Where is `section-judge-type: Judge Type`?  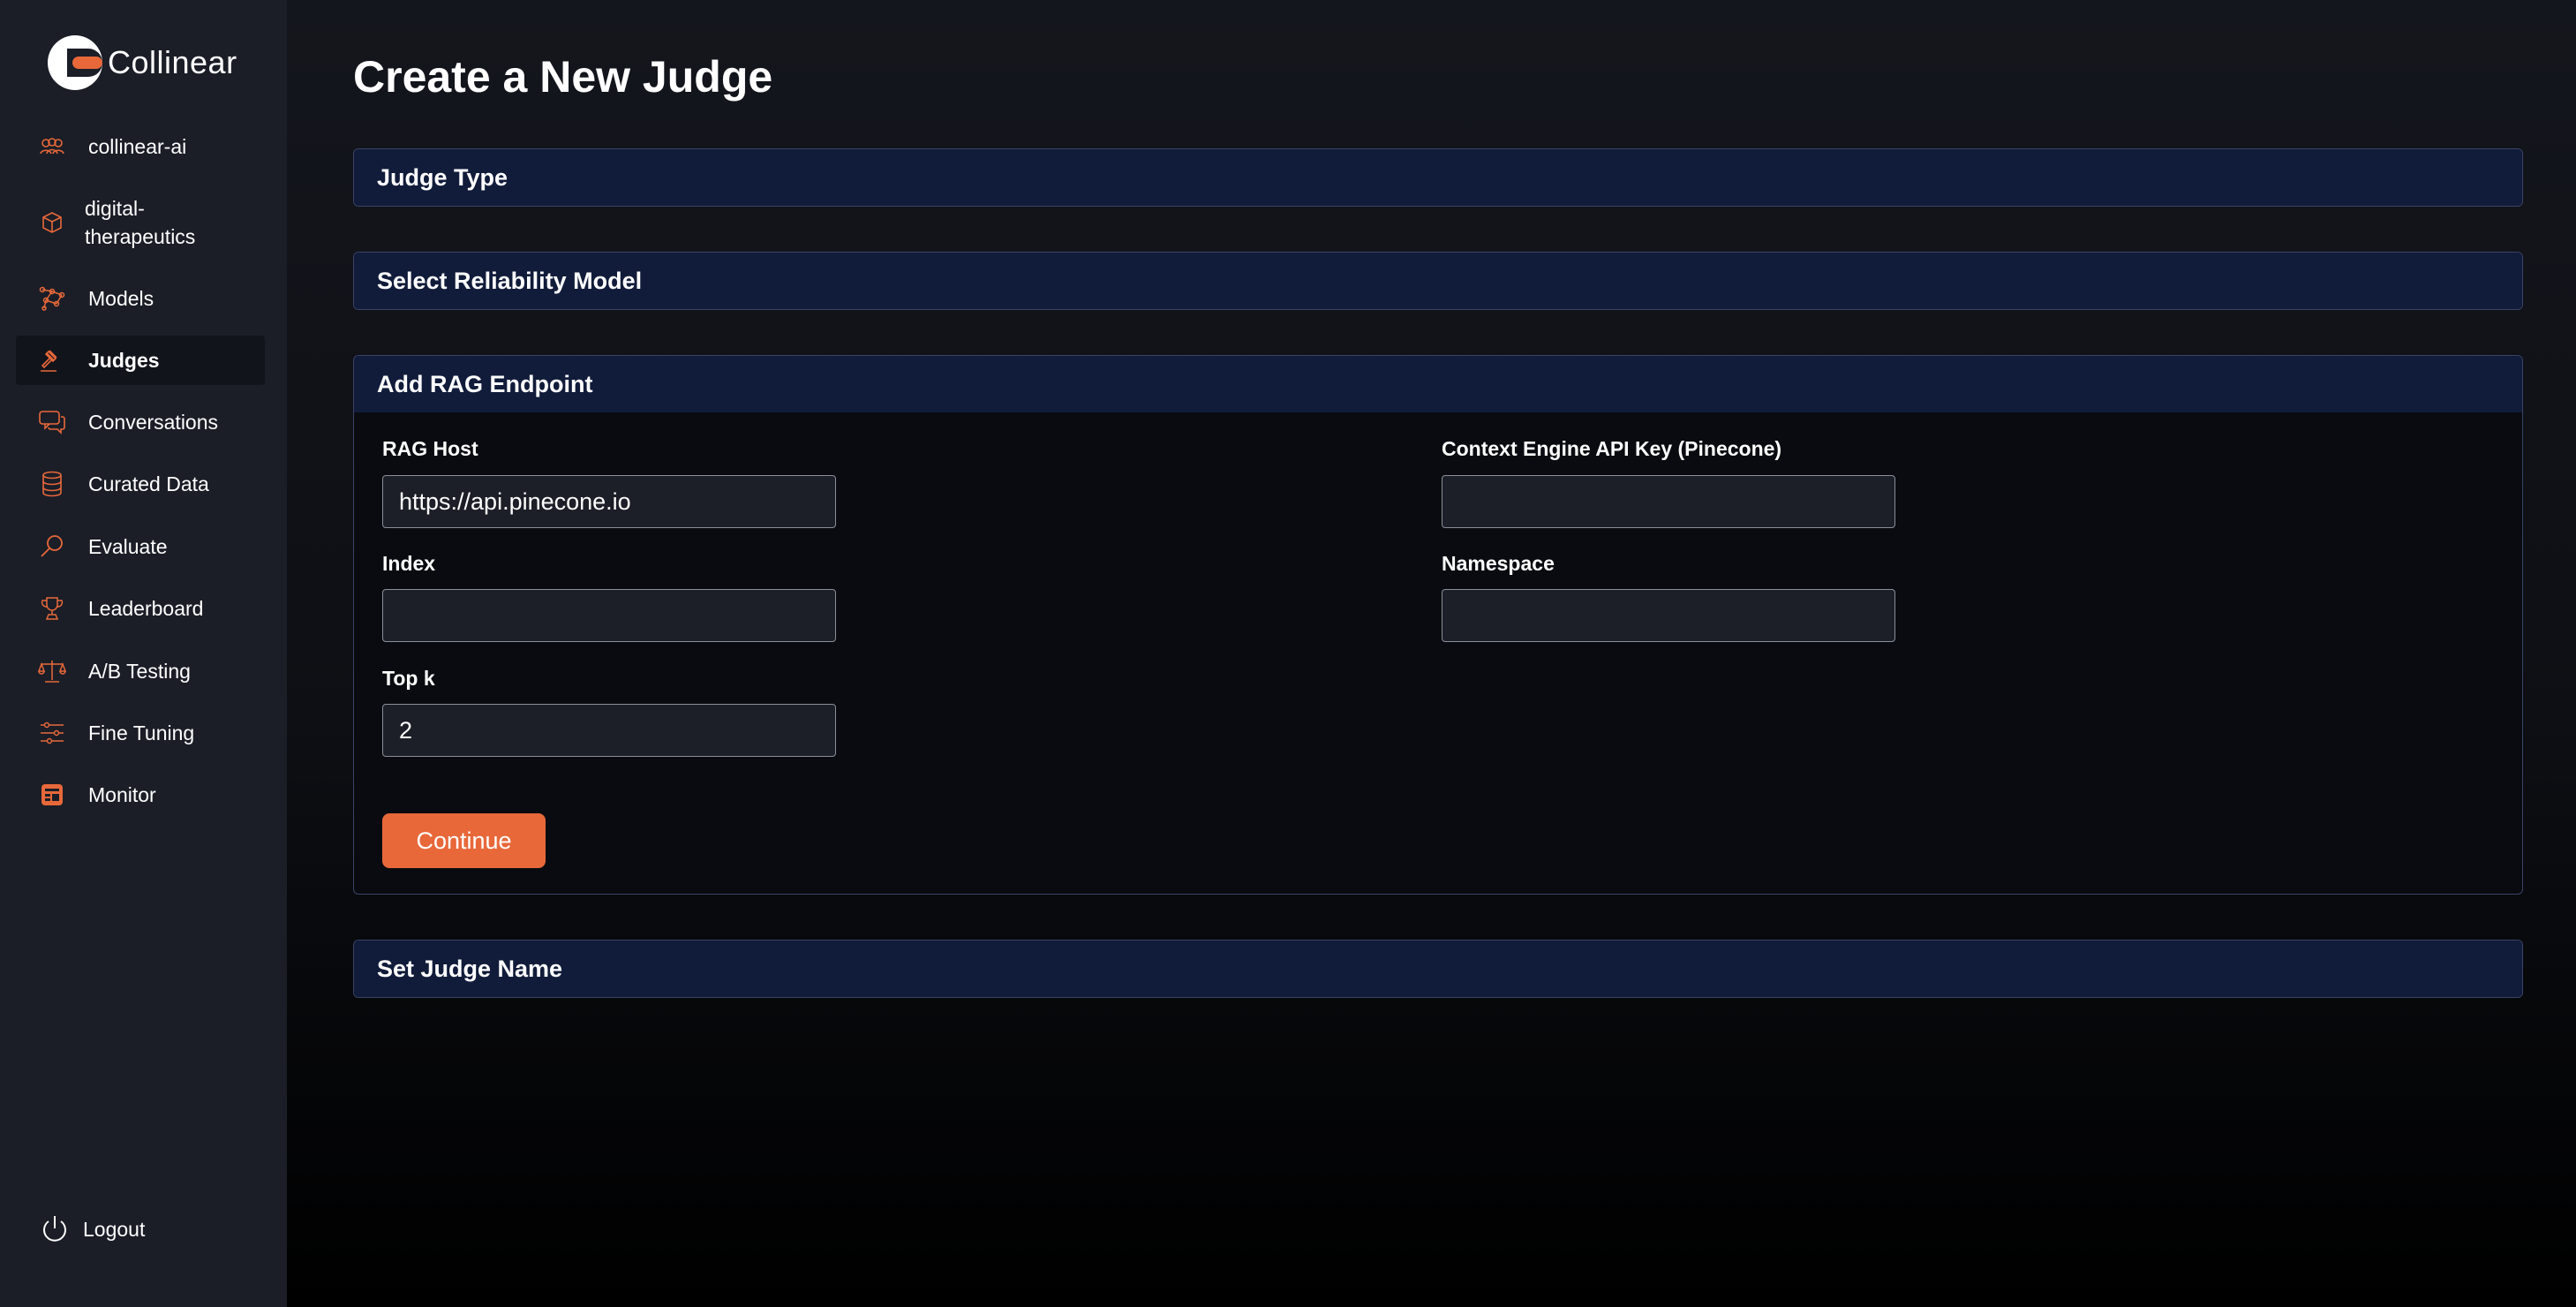 section-judge-type: Judge Type is located at coordinates (1438, 177).